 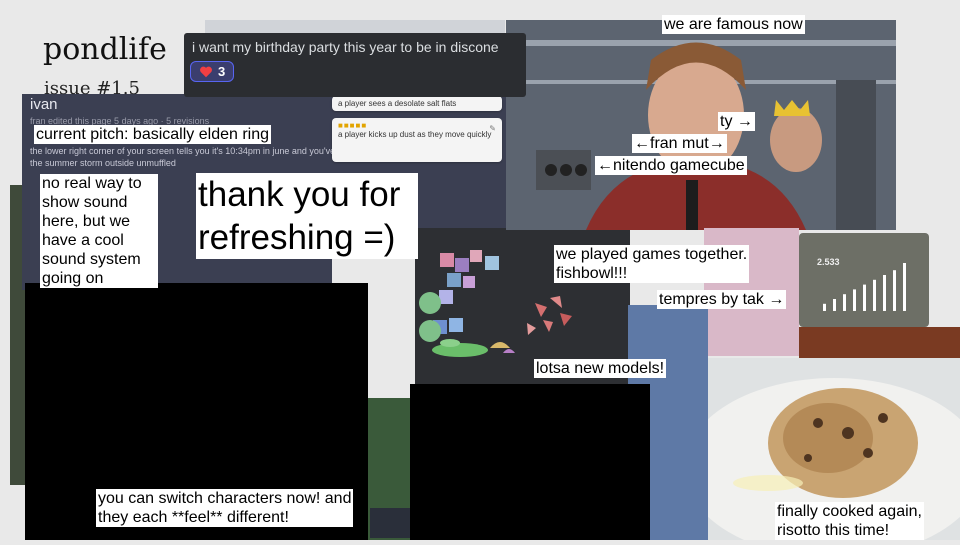 What do you see at coordinates (307, 216) in the screenshot?
I see `caption-thanks: thank you for refreshing =)` at bounding box center [307, 216].